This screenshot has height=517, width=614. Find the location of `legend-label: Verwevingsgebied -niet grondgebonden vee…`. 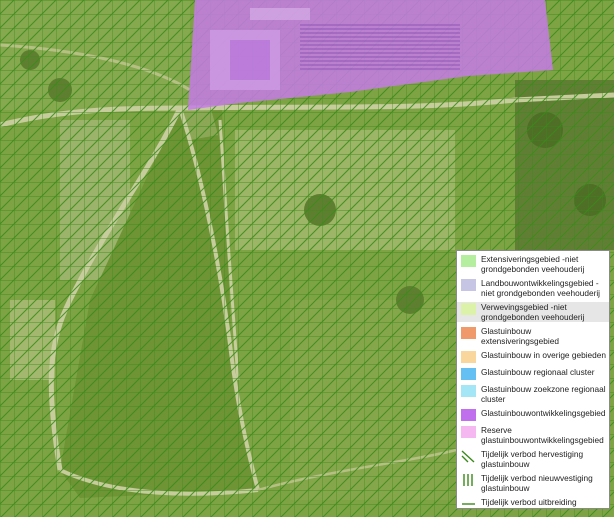

legend-label: Verwevingsgebied -niet grondgebonden vee… is located at coordinates (533, 312).